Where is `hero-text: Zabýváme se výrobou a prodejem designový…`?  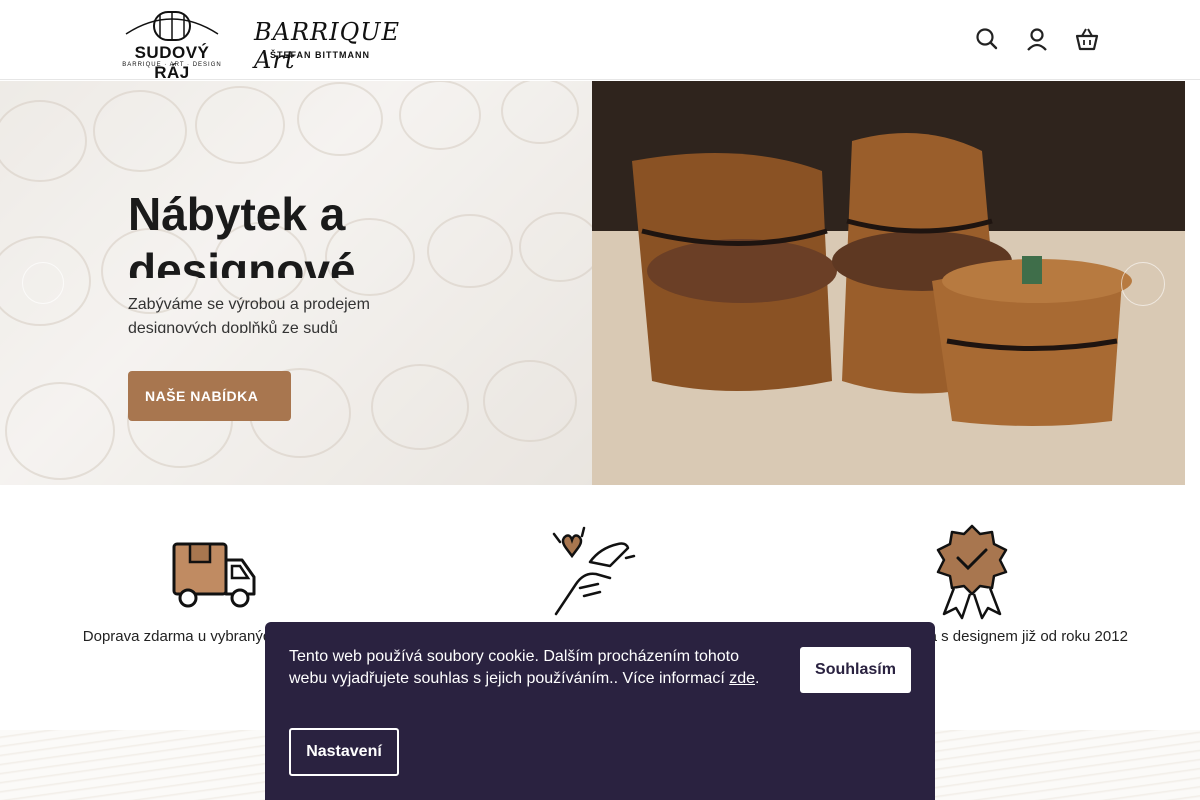 hero-text: Zabýváme se výrobou a prodejem designový… is located at coordinates (249, 314).